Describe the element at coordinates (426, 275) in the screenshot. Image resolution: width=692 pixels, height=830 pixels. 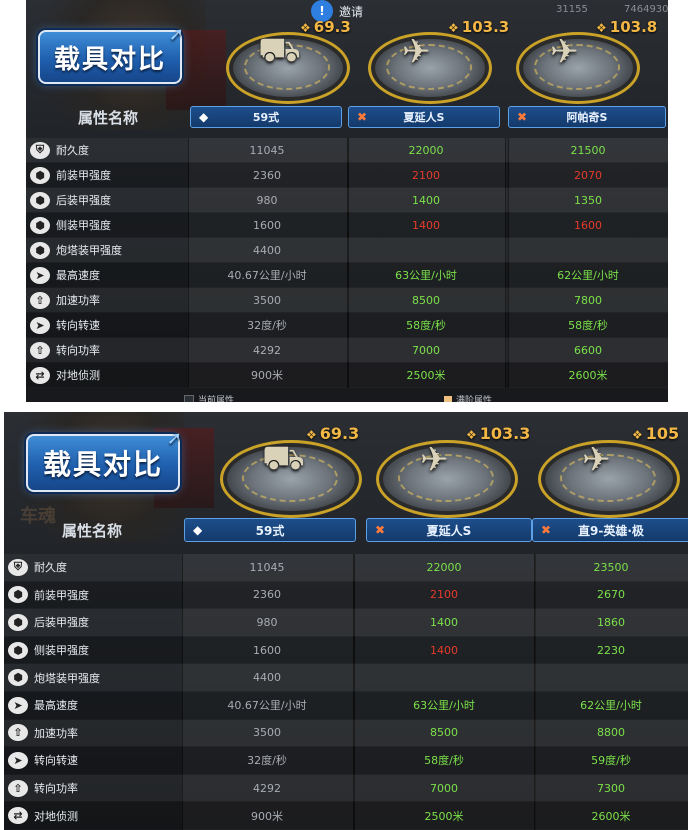
I see `attribute-value: 63公里/小时` at that location.